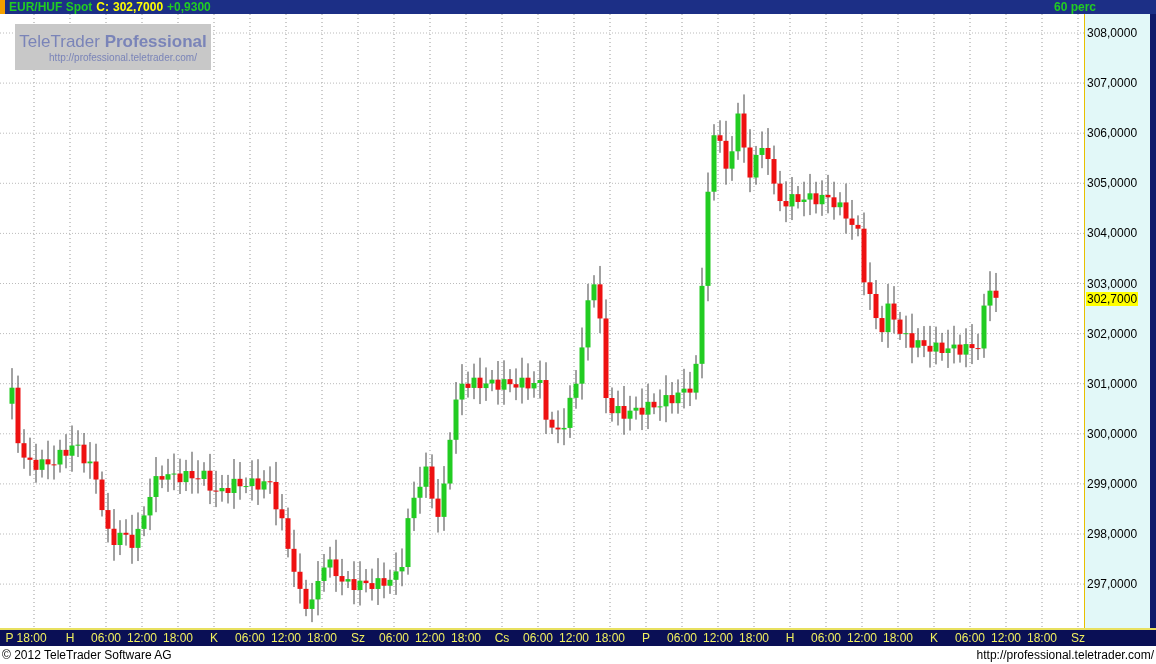  What do you see at coordinates (189, 7) in the screenshot?
I see `price-change: +0,9300` at bounding box center [189, 7].